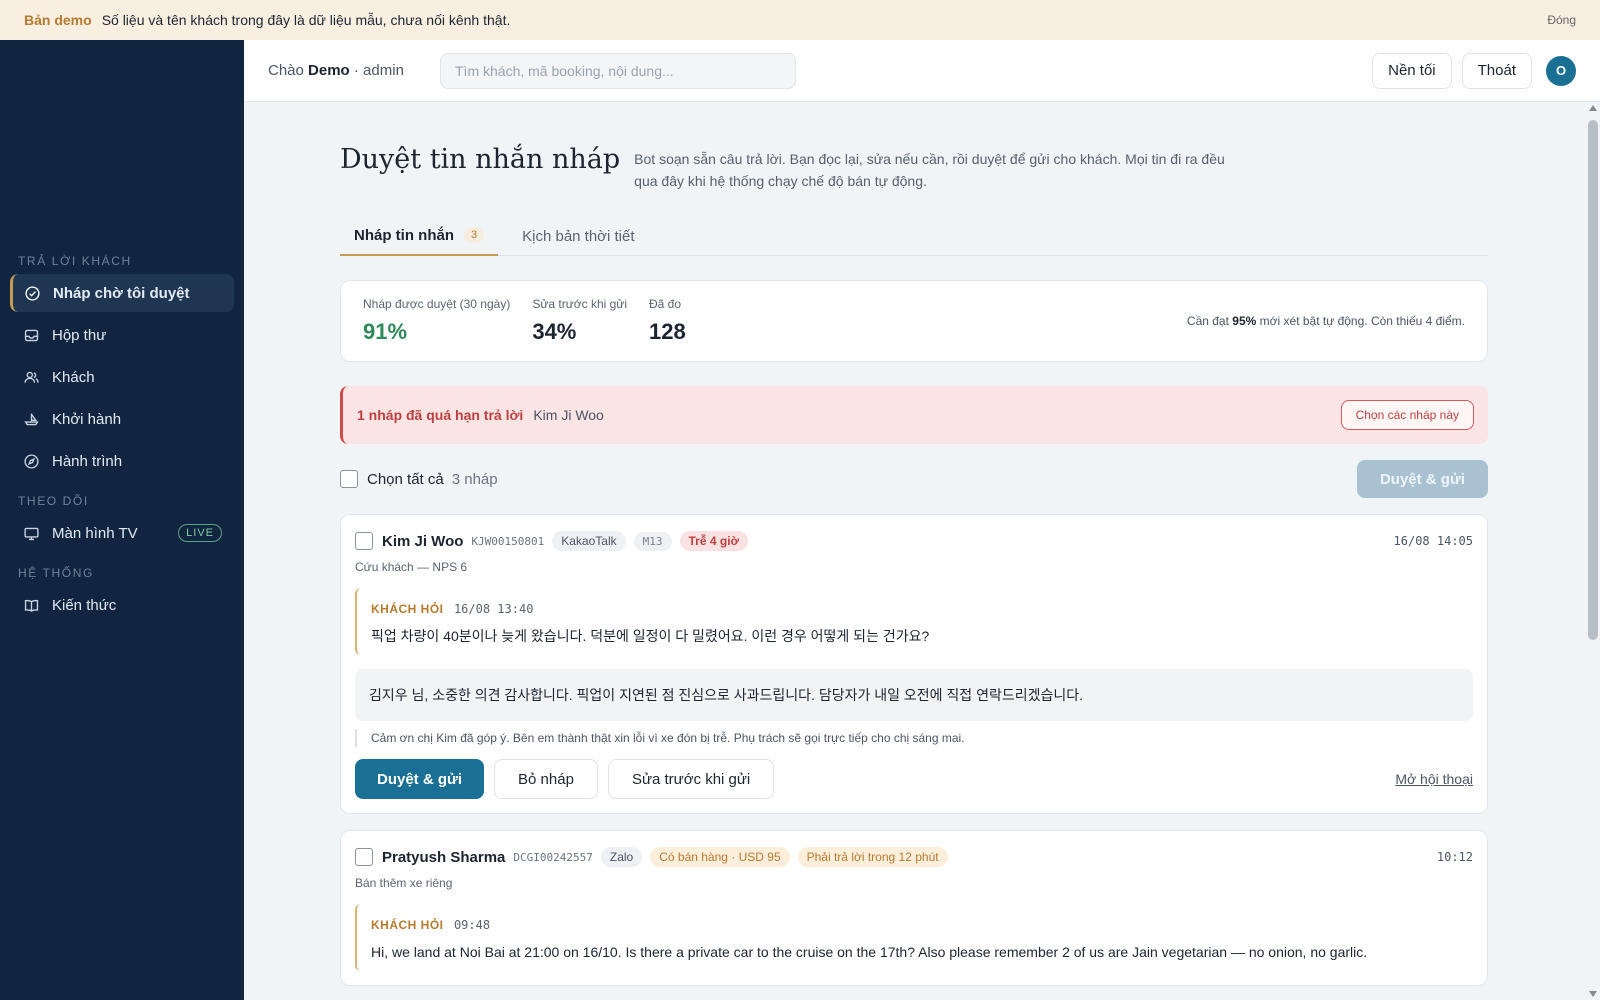 The image size is (1600, 1000). What do you see at coordinates (589, 541) in the screenshot?
I see `channel-badge: KakaoTalk` at bounding box center [589, 541].